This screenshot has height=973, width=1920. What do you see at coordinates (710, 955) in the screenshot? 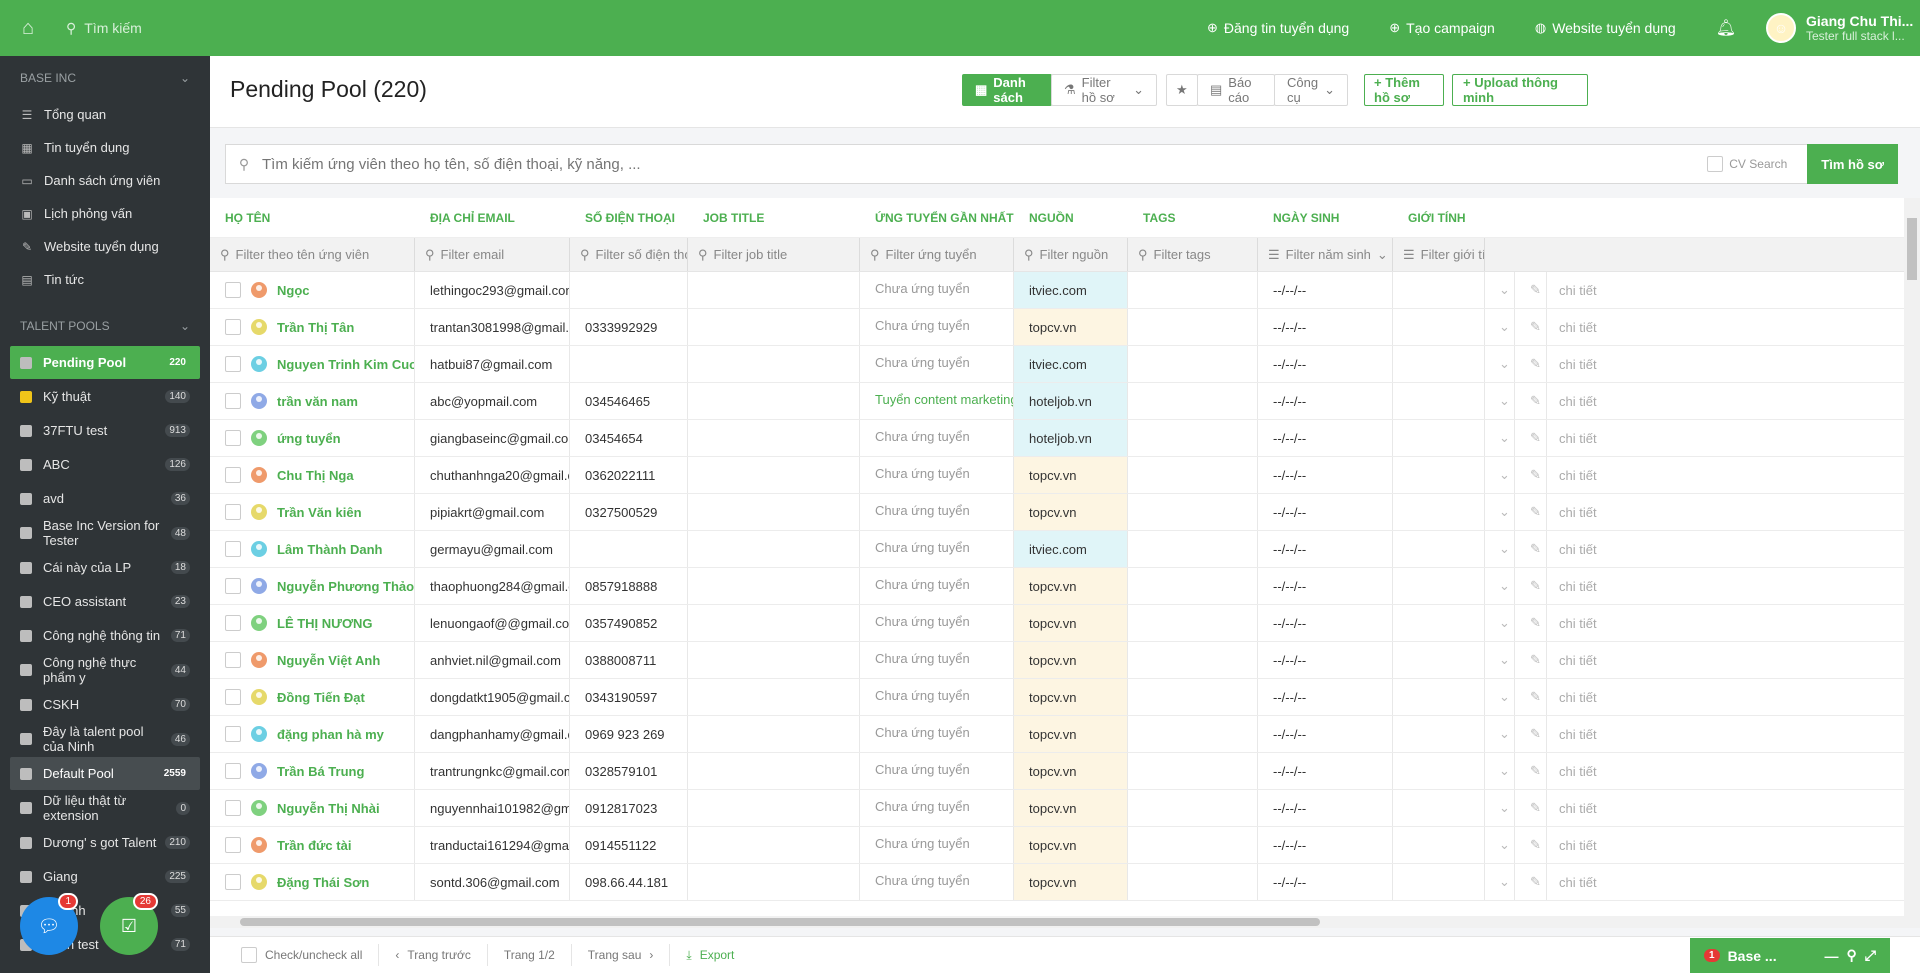
I see `export-button: ⤓ Export` at bounding box center [710, 955].